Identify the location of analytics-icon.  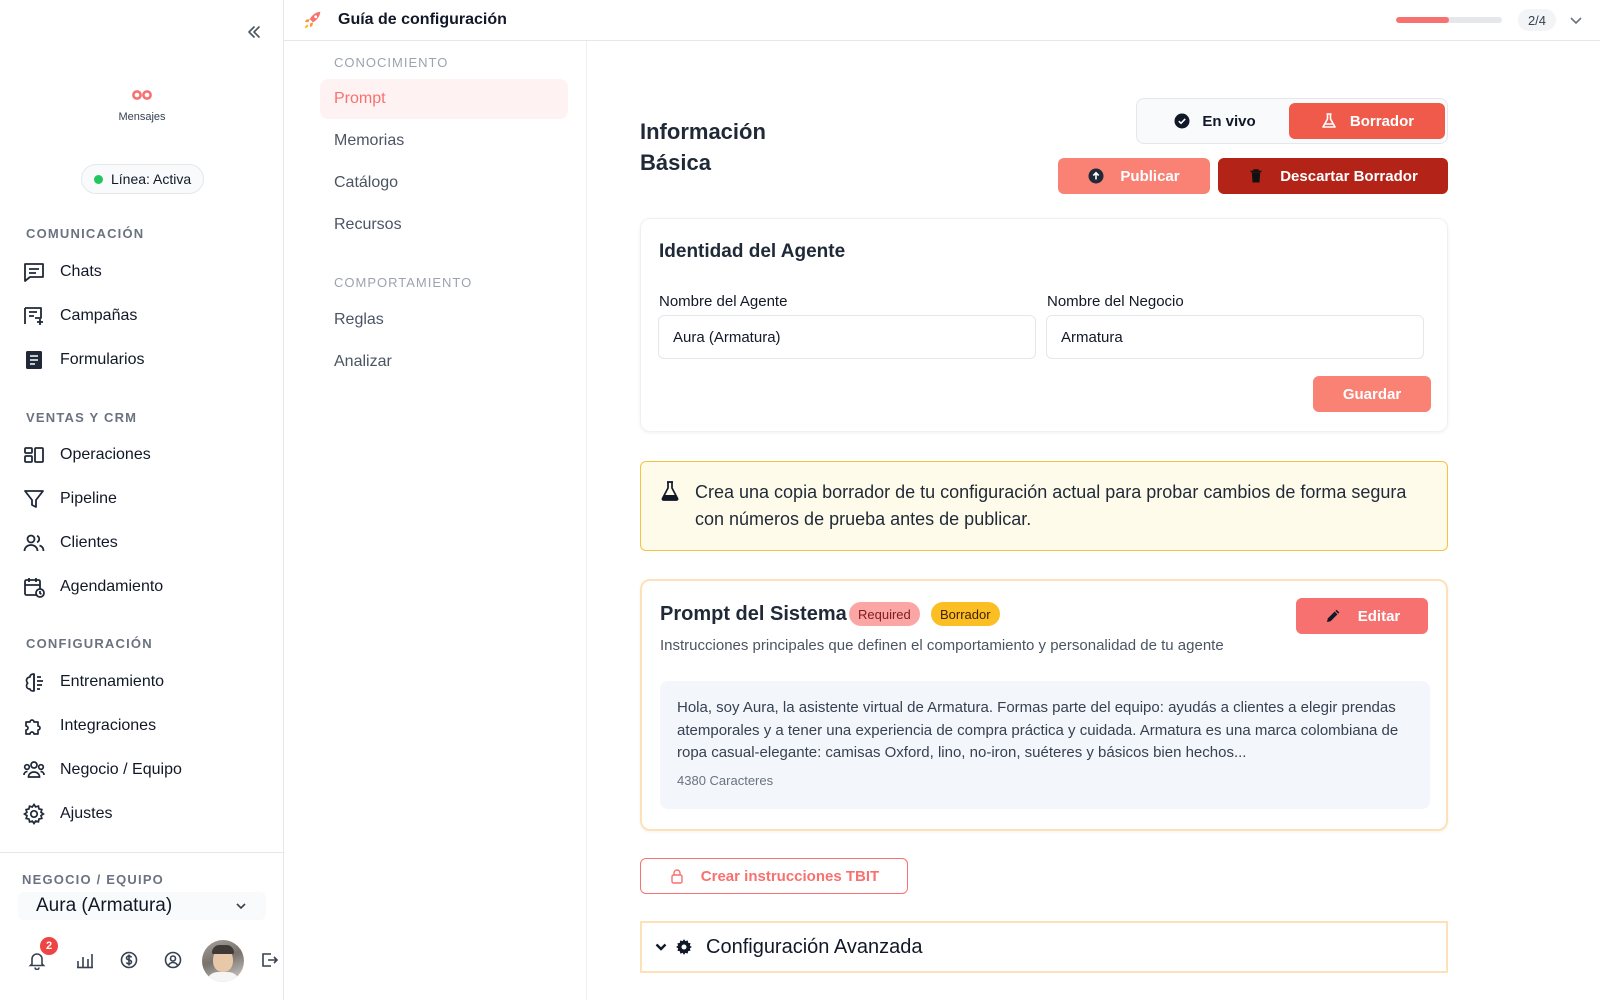
(85, 960).